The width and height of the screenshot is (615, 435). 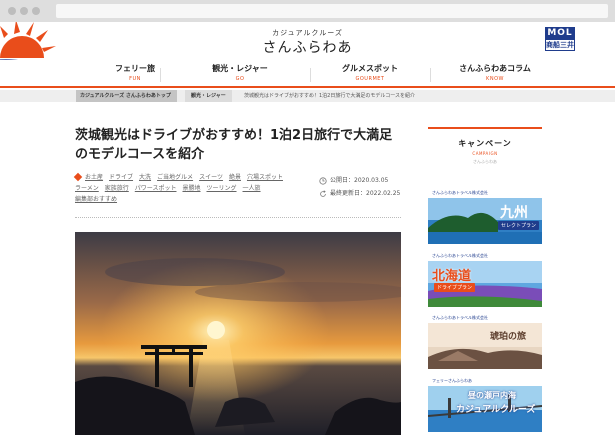 I want to click on window-zoom-dot, so click(x=36, y=11).